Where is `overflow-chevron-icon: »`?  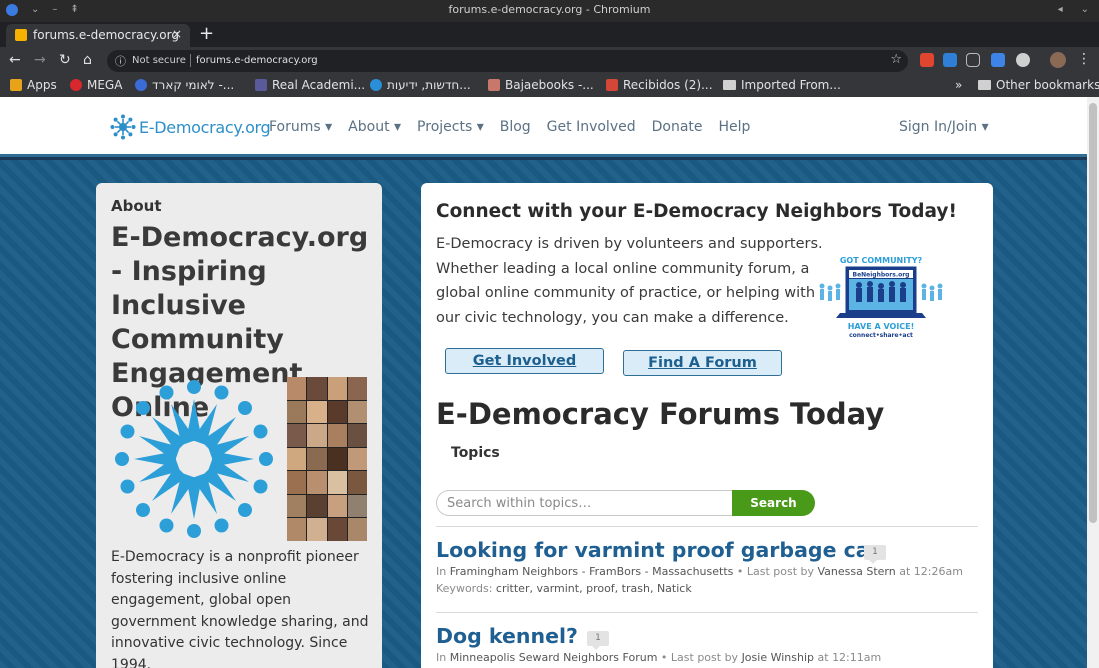 overflow-chevron-icon: » is located at coordinates (959, 85).